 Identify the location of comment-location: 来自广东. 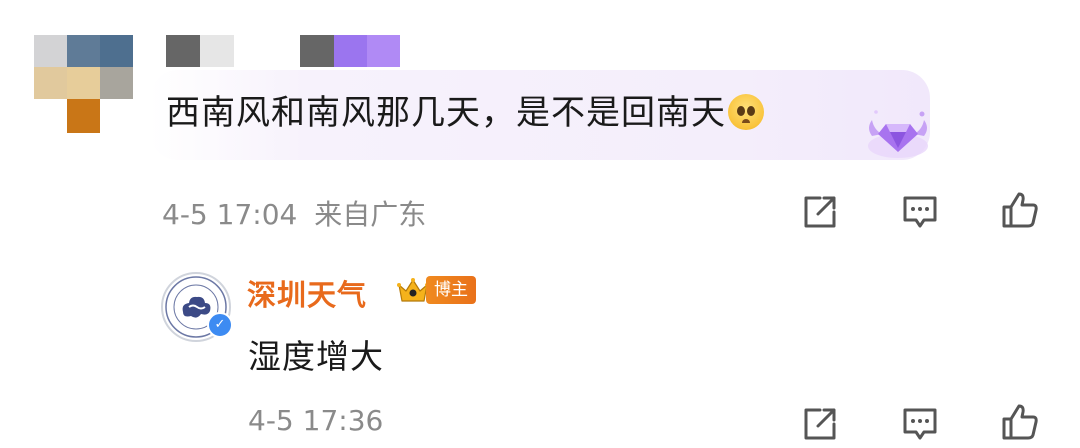
(370, 214).